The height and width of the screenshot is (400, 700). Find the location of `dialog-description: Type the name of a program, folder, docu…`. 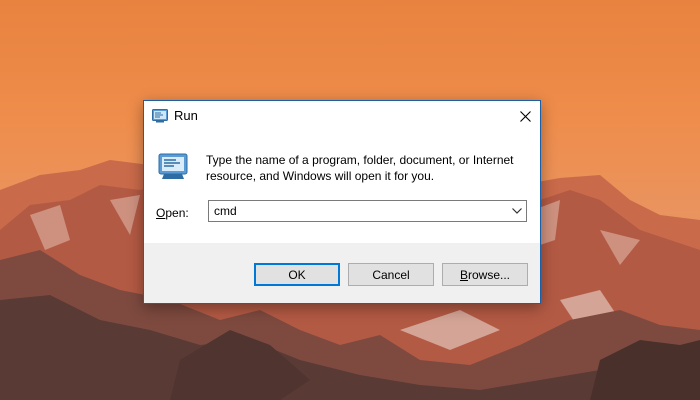

dialog-description: Type the name of a program, folder, docu… is located at coordinates (360, 168).